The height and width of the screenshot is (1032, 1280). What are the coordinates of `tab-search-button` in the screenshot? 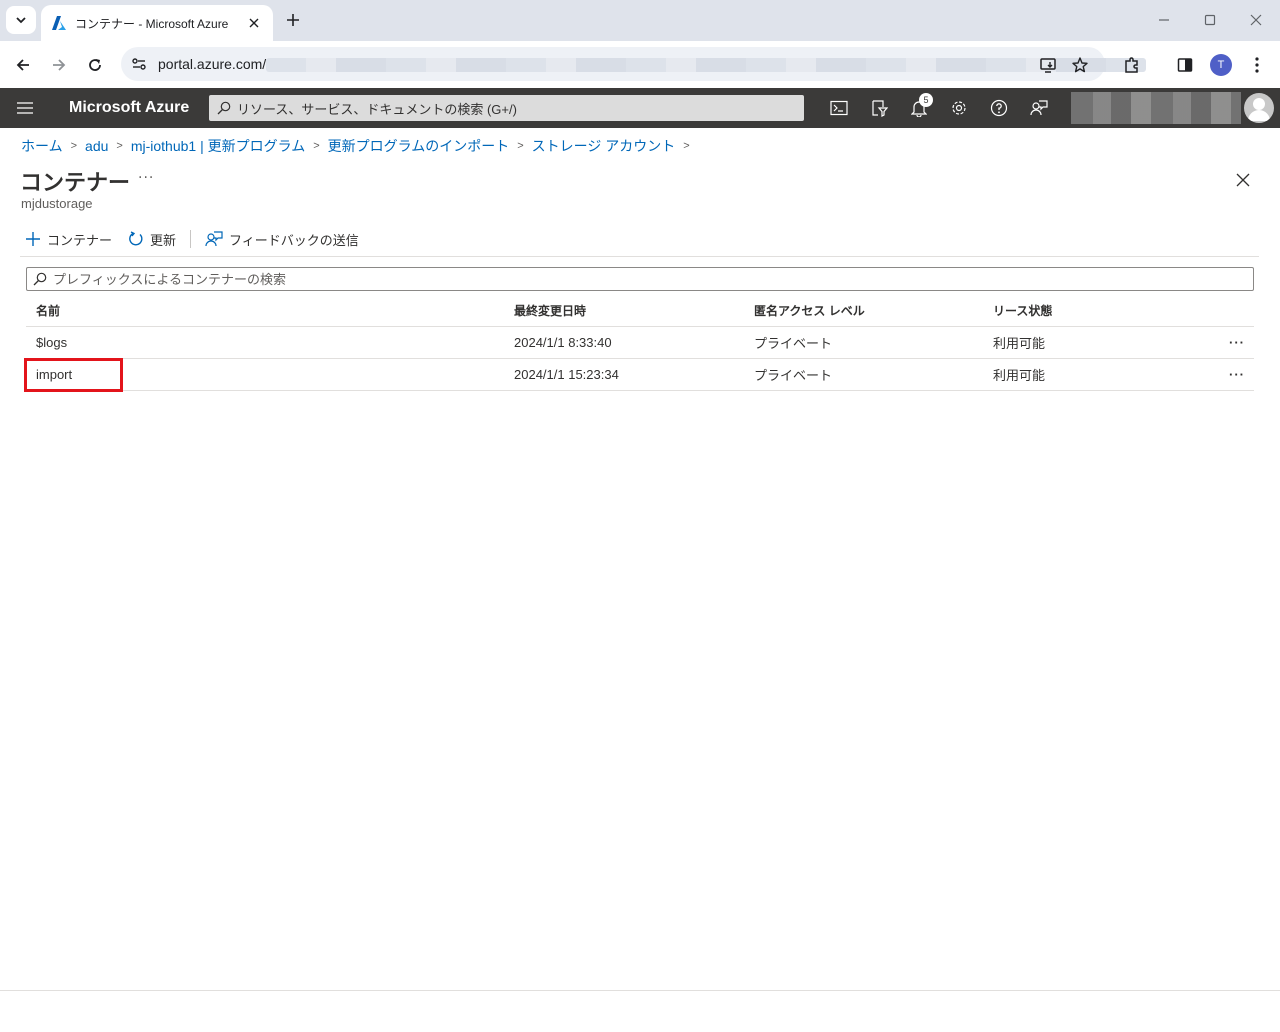 It's located at (21, 20).